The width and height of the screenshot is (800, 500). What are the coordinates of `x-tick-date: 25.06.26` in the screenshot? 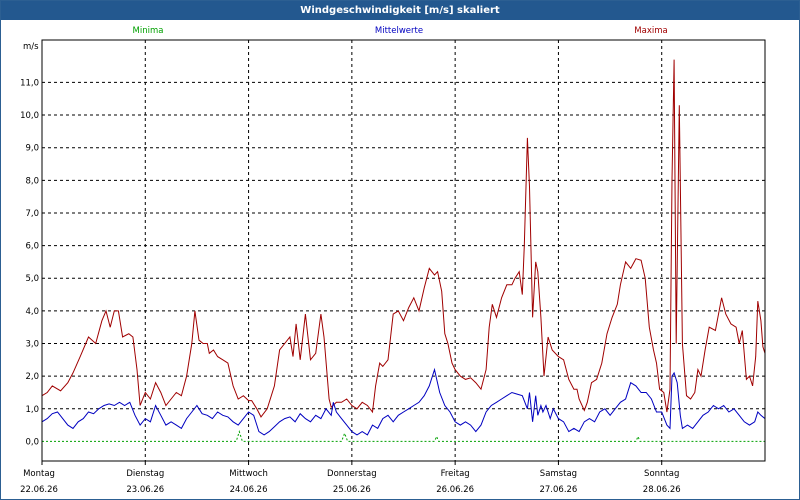 It's located at (352, 490).